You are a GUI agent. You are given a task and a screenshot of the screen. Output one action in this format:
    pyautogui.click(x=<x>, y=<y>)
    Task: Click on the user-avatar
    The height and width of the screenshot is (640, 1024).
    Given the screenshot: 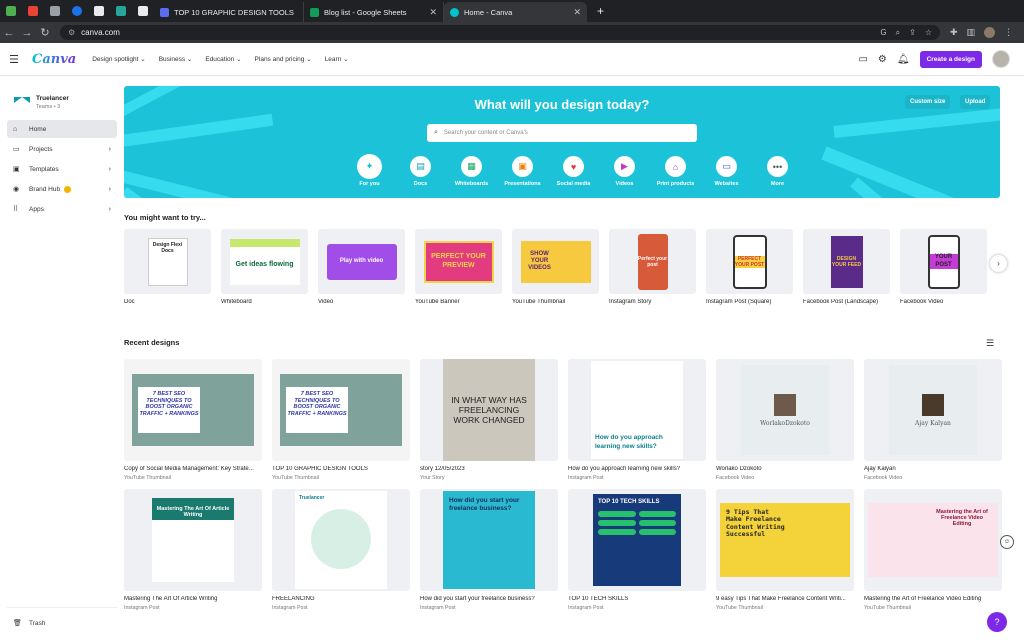 What is the action you would take?
    pyautogui.click(x=1001, y=59)
    